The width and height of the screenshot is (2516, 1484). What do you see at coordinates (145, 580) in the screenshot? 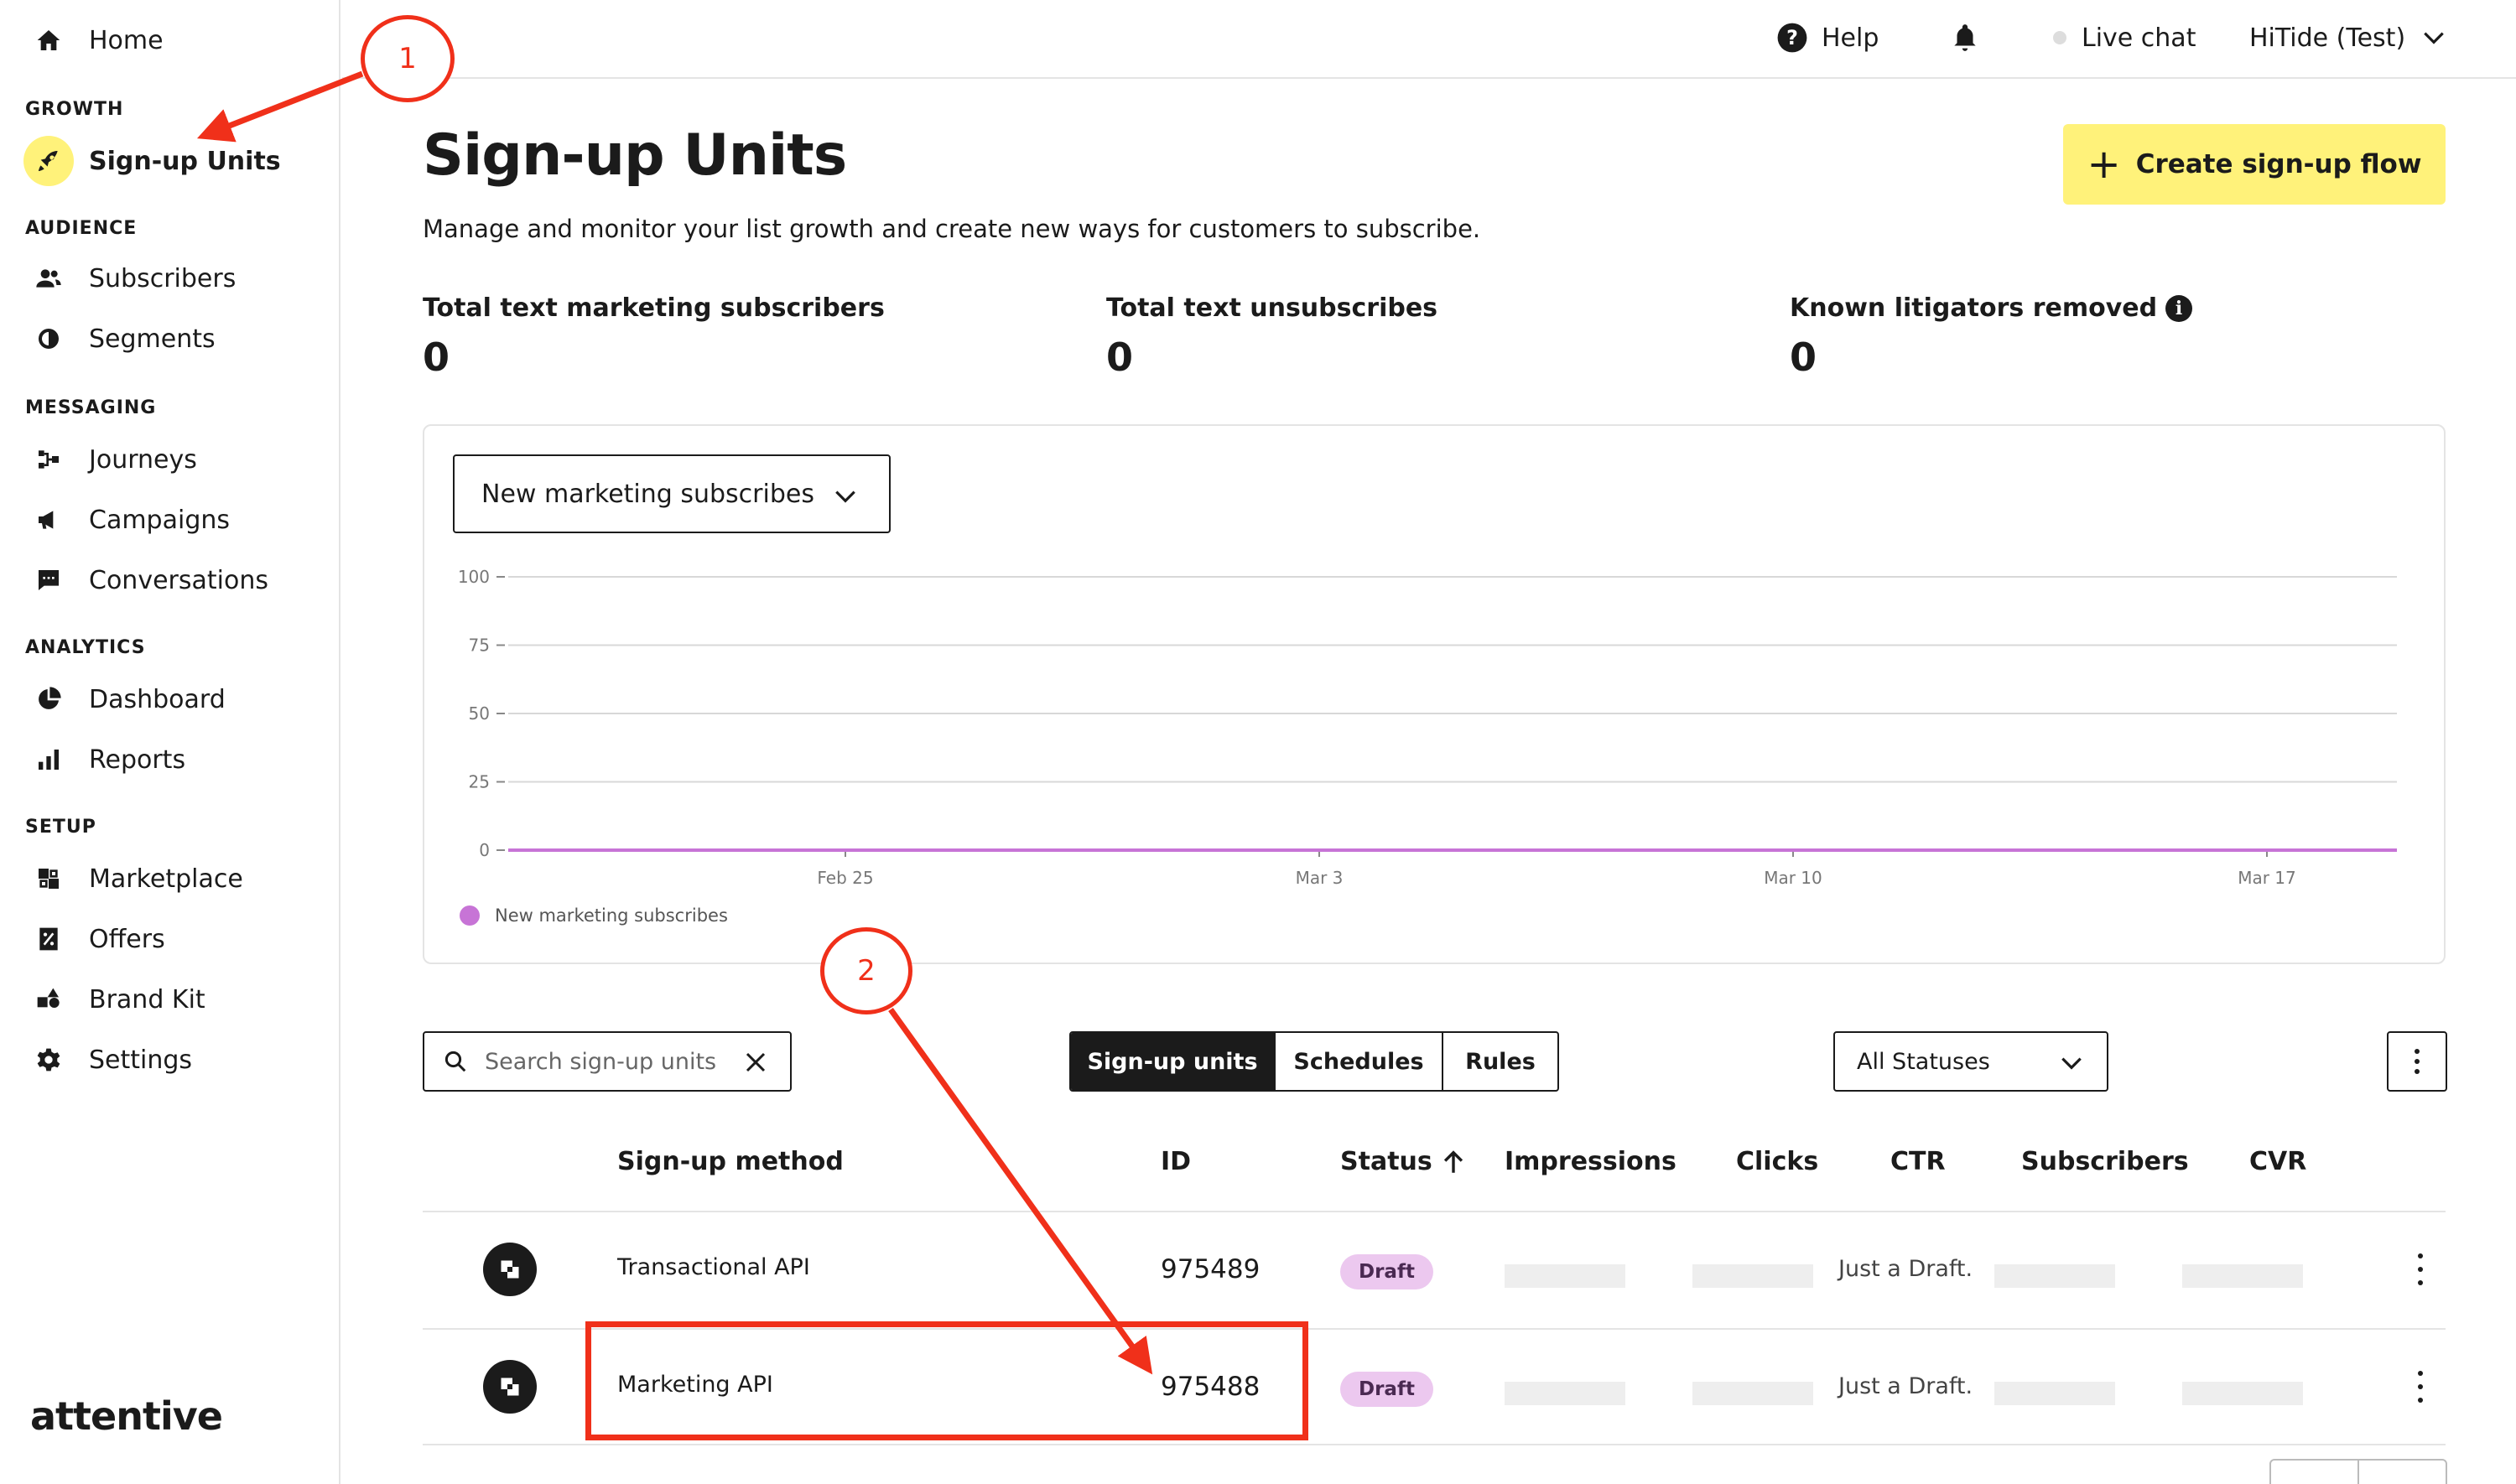
I see `sidebar-item-conversations: Conversations` at bounding box center [145, 580].